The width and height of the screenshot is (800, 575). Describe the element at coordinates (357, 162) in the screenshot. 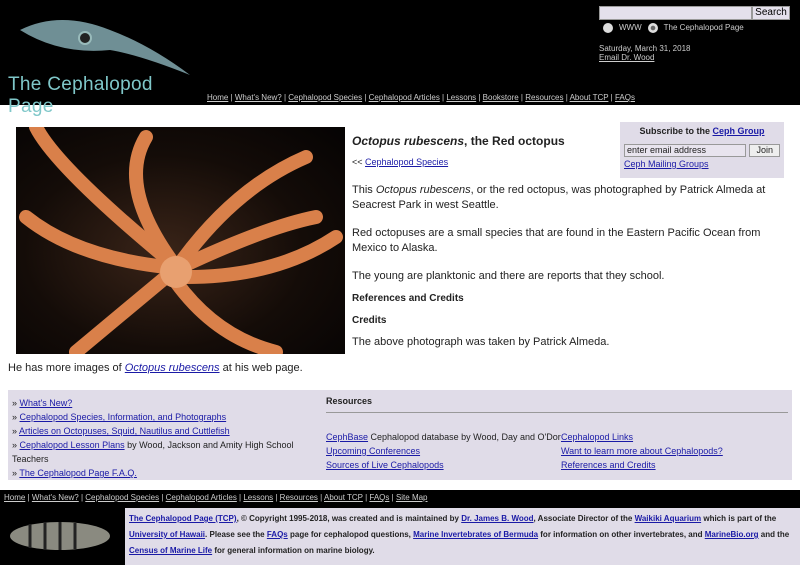

I see `back-arrow: <<` at that location.